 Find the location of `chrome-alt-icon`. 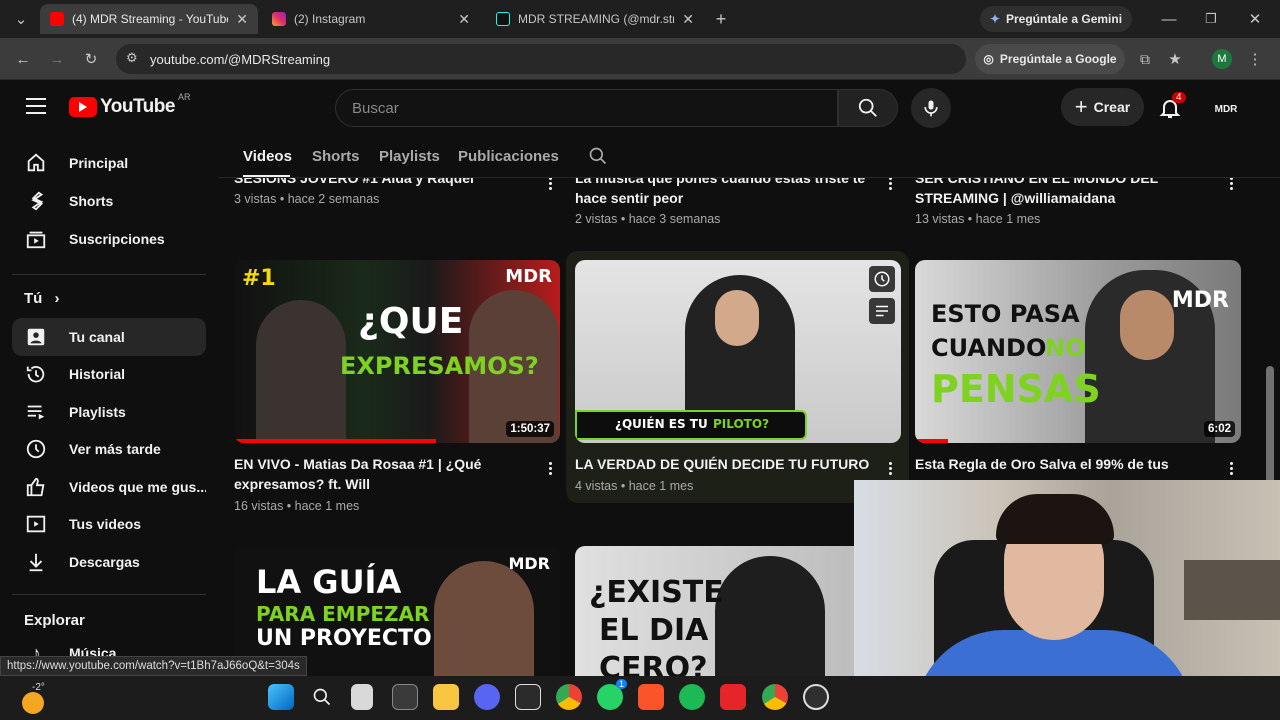

chrome-alt-icon is located at coordinates (775, 697).